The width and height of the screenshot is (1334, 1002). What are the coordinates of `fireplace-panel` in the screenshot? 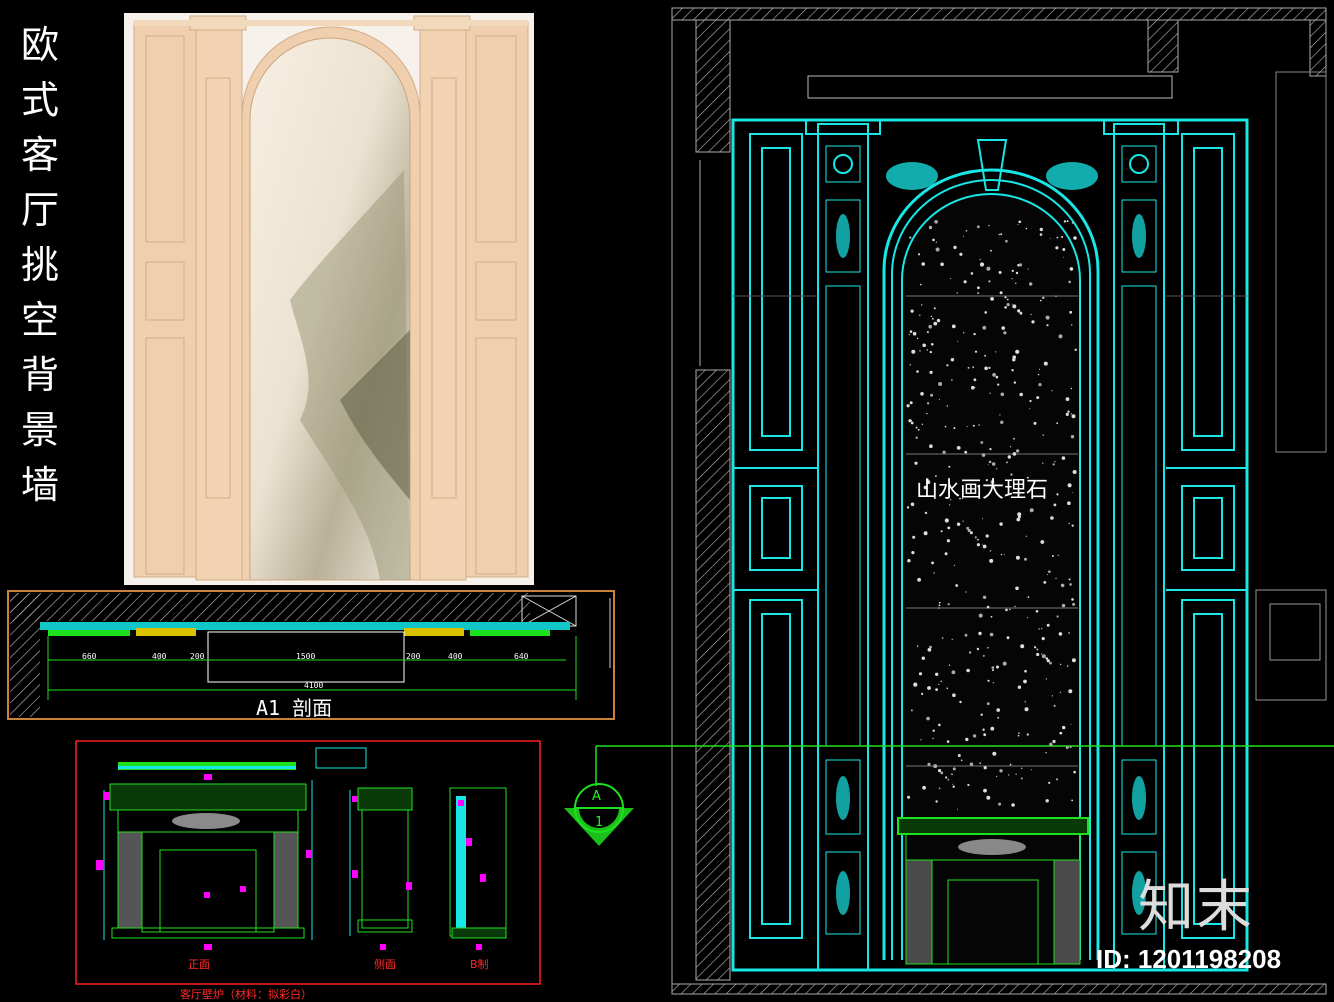 It's located at (308, 862).